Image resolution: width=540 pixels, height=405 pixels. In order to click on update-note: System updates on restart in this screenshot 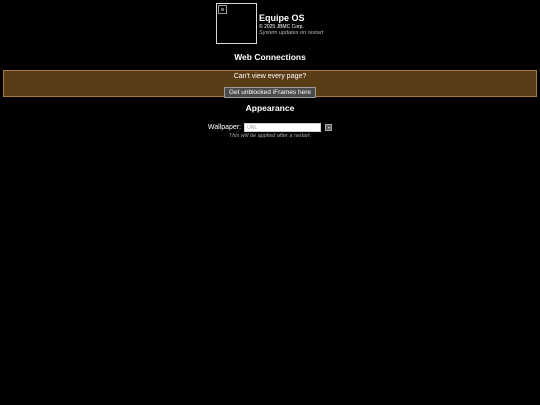, I will do `click(291, 32)`.